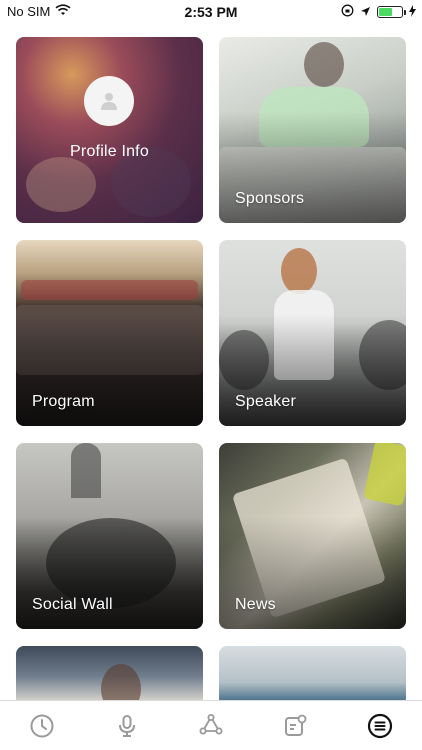 The height and width of the screenshot is (750, 422). I want to click on tab-bar, so click(211, 725).